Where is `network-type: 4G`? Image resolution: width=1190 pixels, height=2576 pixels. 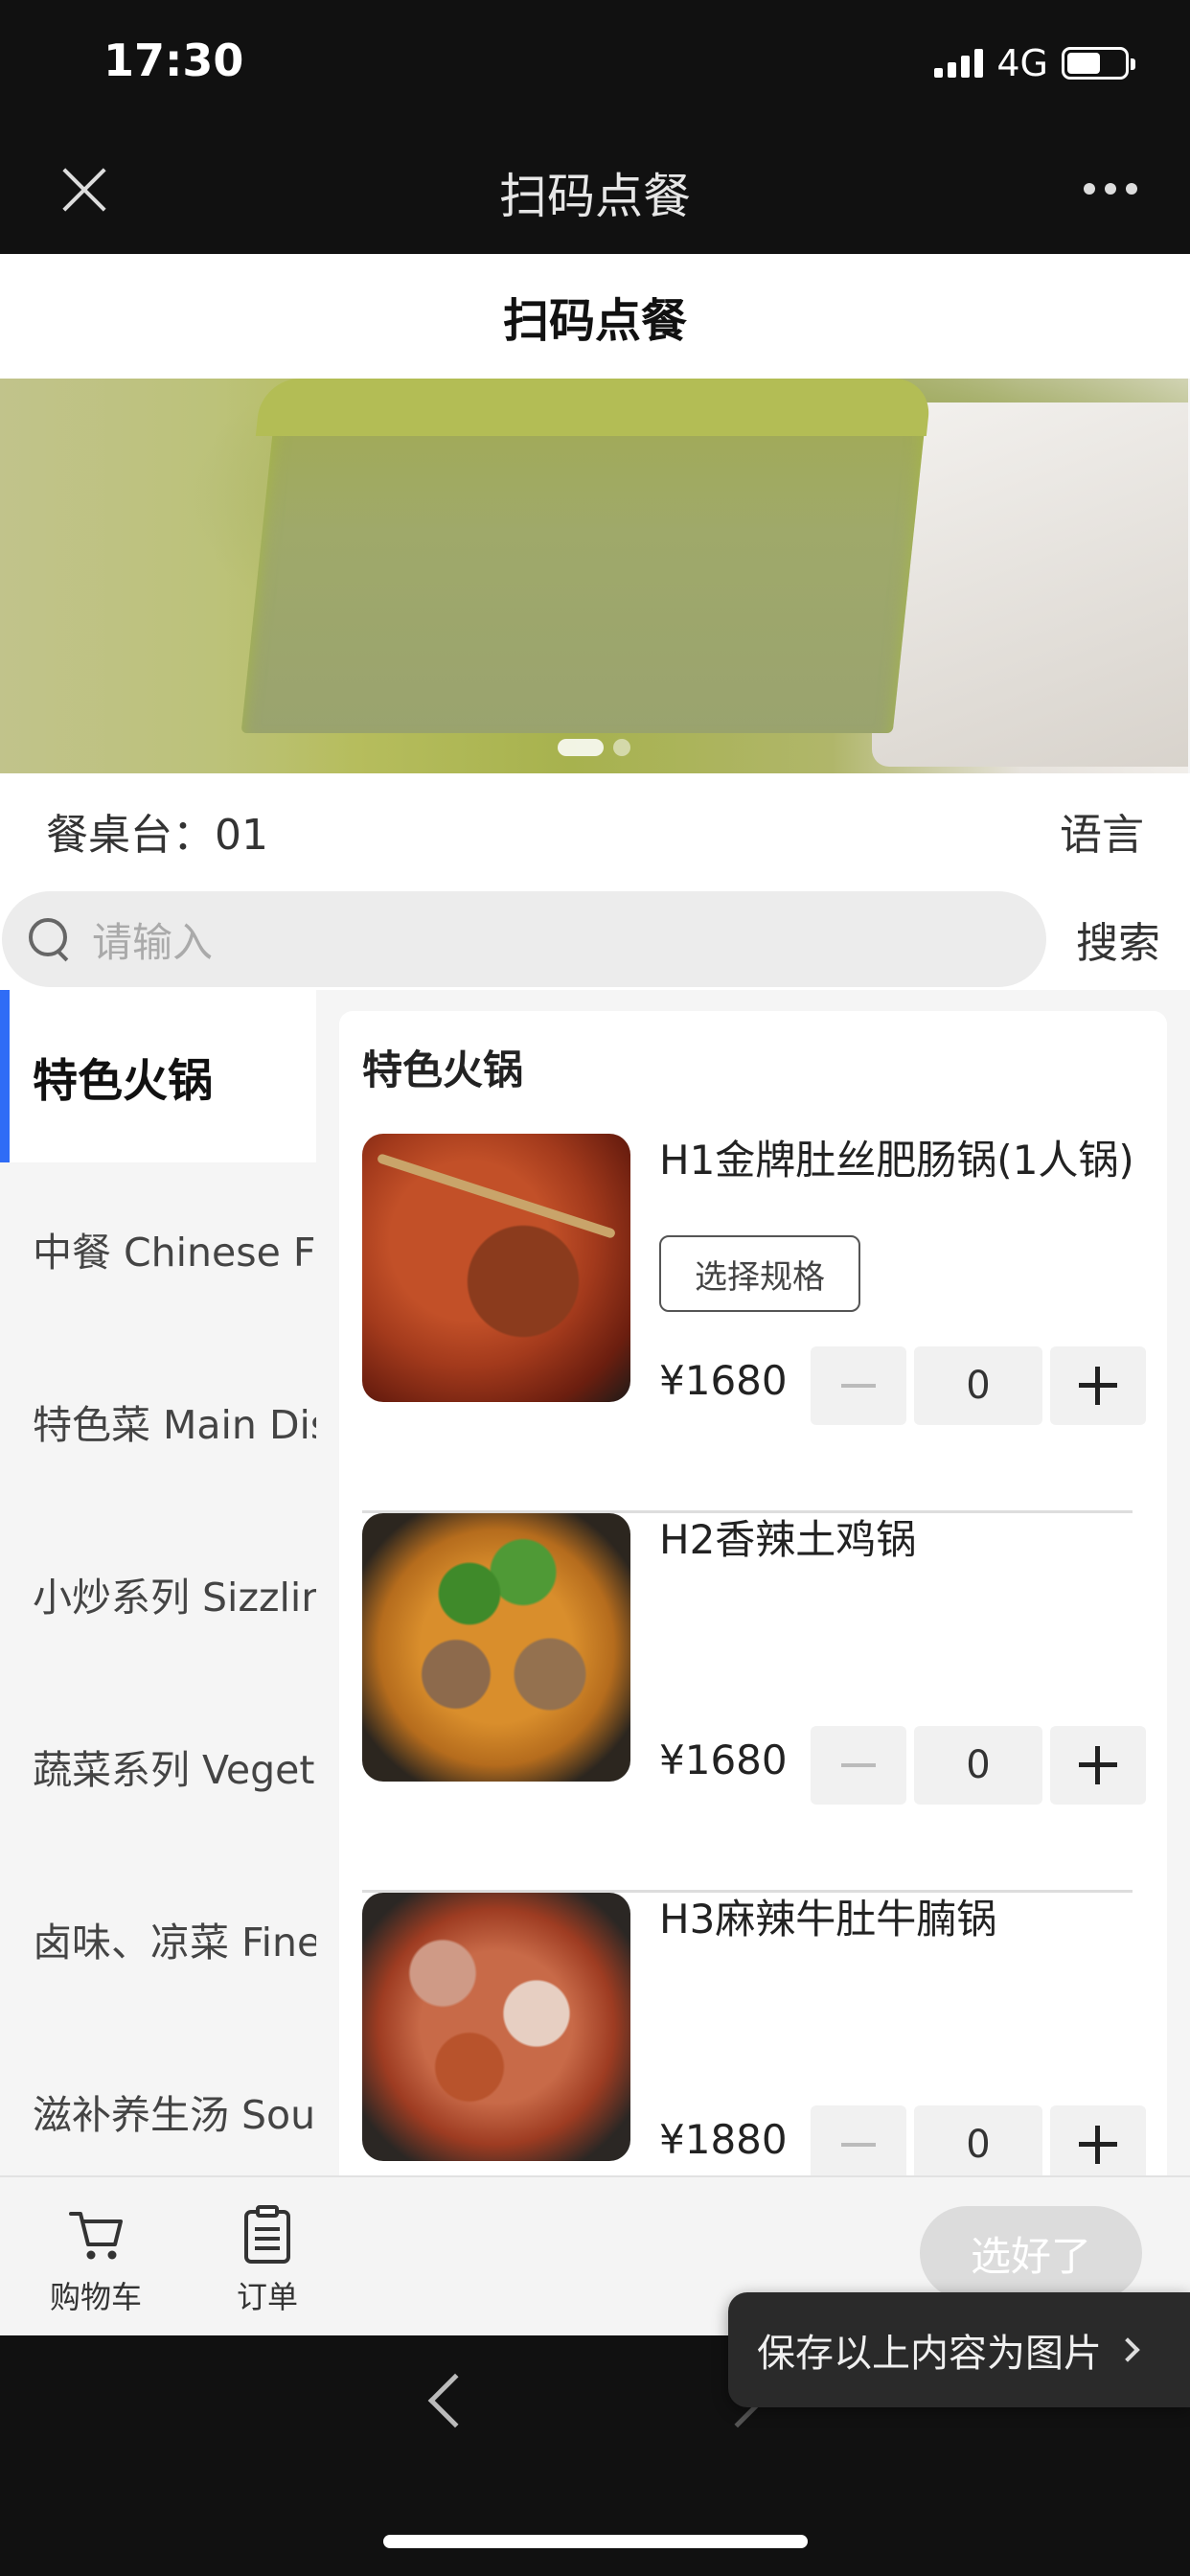 network-type: 4G is located at coordinates (1022, 63).